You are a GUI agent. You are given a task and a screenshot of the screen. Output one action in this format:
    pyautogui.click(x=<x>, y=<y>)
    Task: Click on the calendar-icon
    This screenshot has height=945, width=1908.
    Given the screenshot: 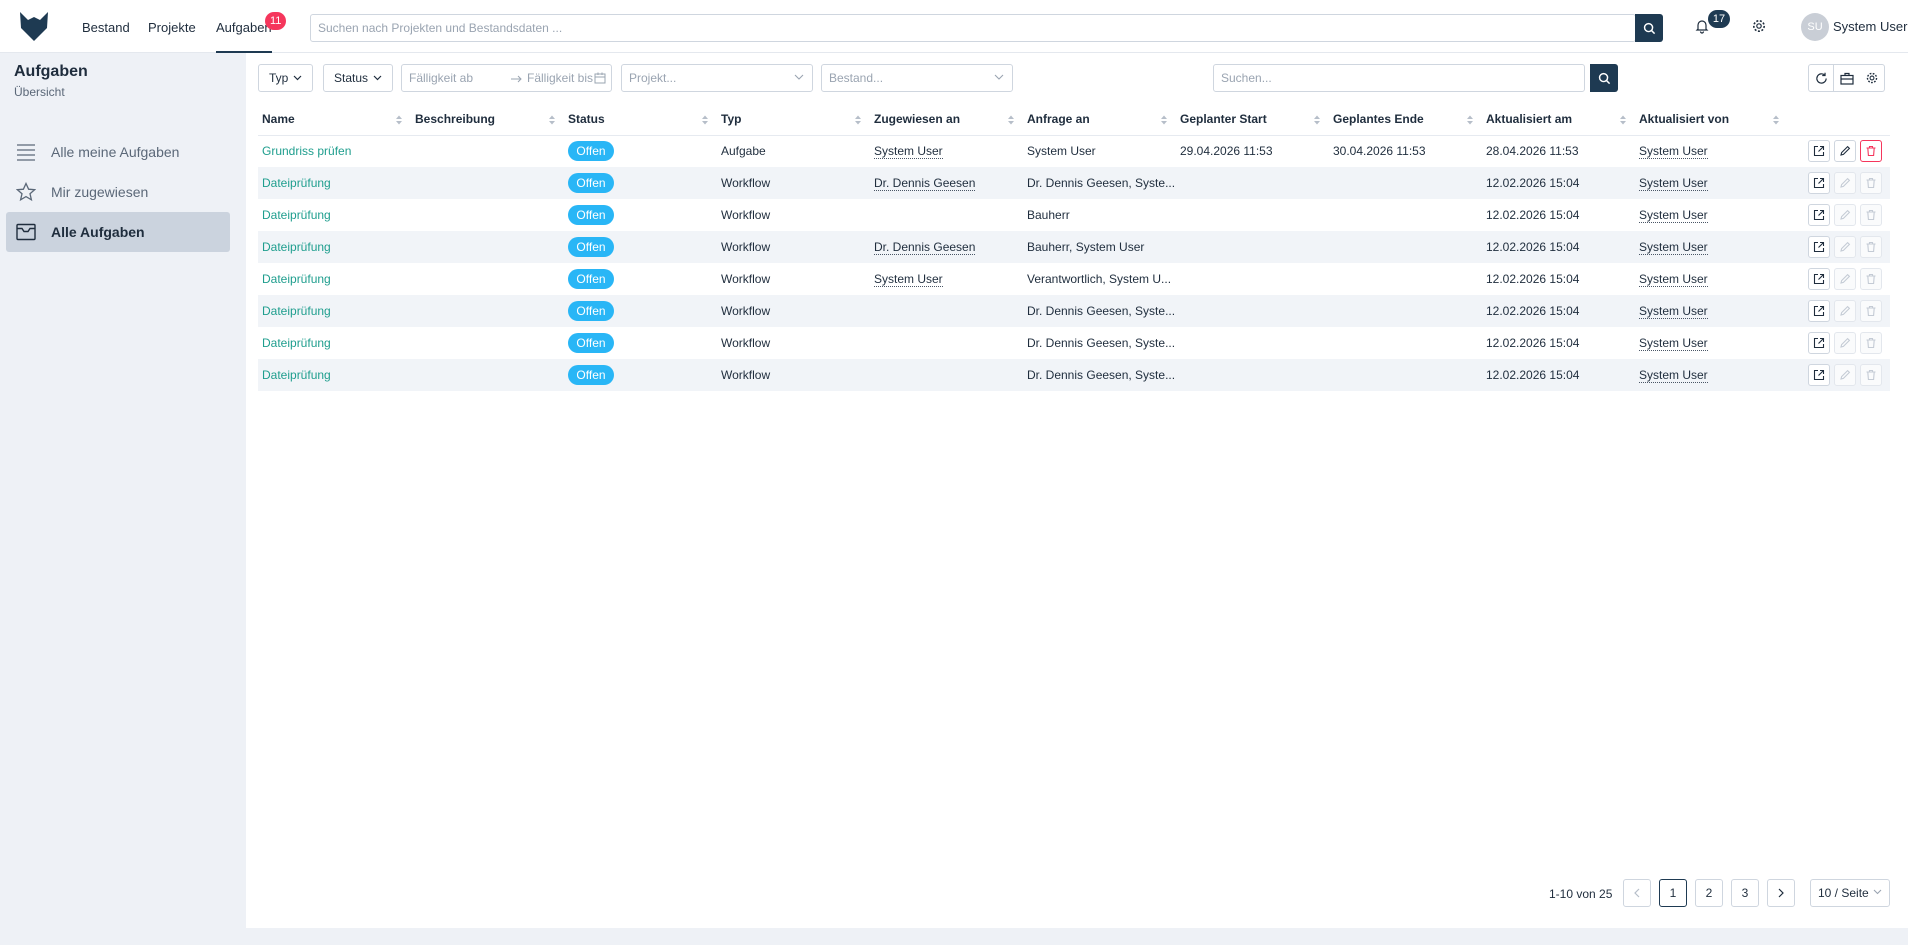 What is the action you would take?
    pyautogui.click(x=600, y=78)
    